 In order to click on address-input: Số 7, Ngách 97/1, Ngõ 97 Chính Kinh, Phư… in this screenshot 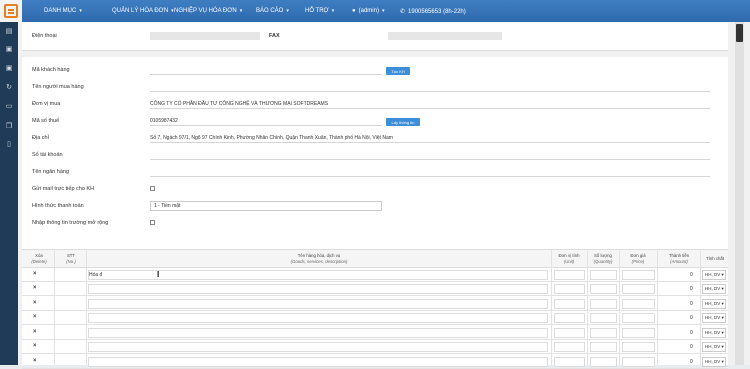, I will do `click(430, 139)`.